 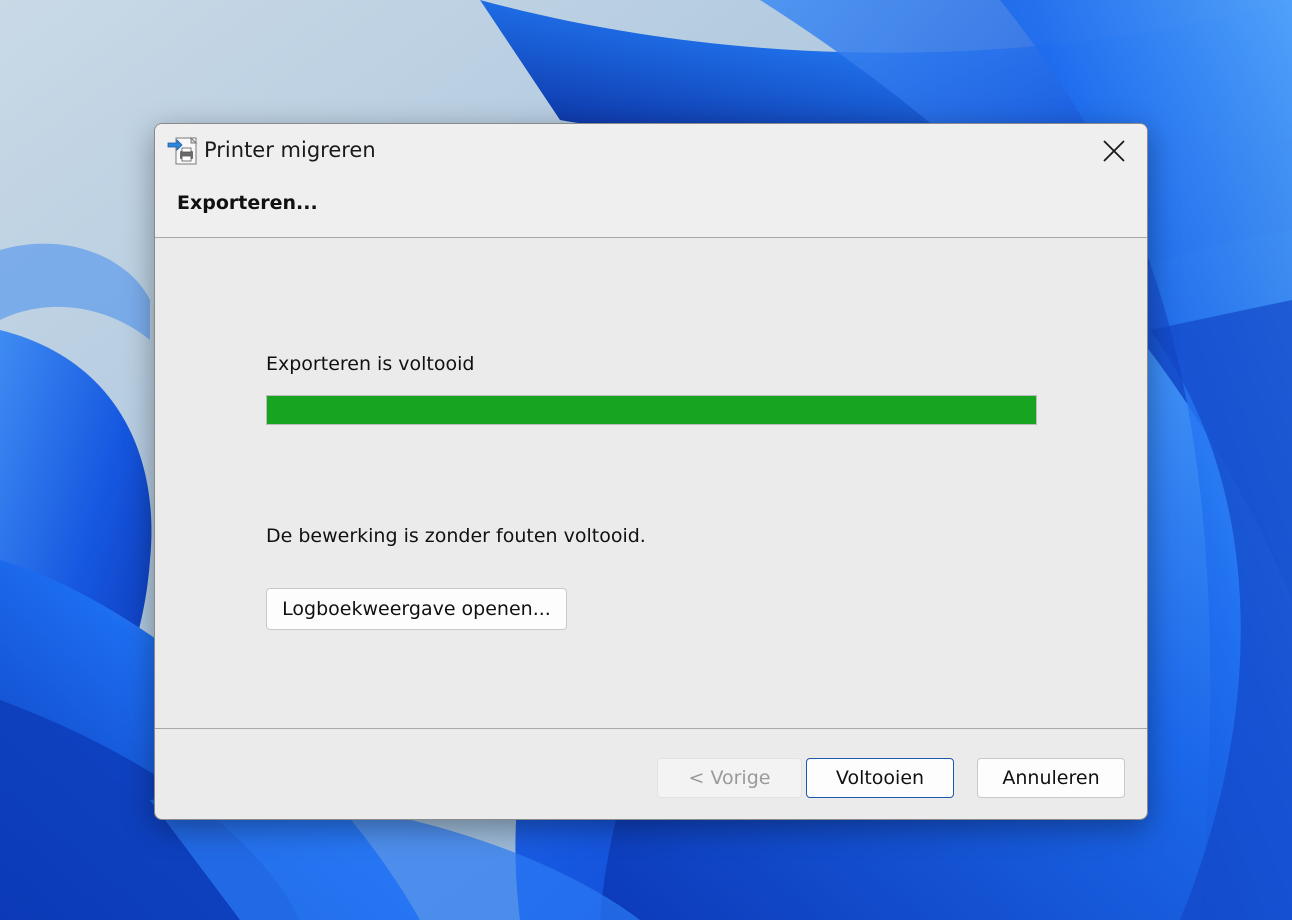 I want to click on footer-divider, so click(x=651, y=728).